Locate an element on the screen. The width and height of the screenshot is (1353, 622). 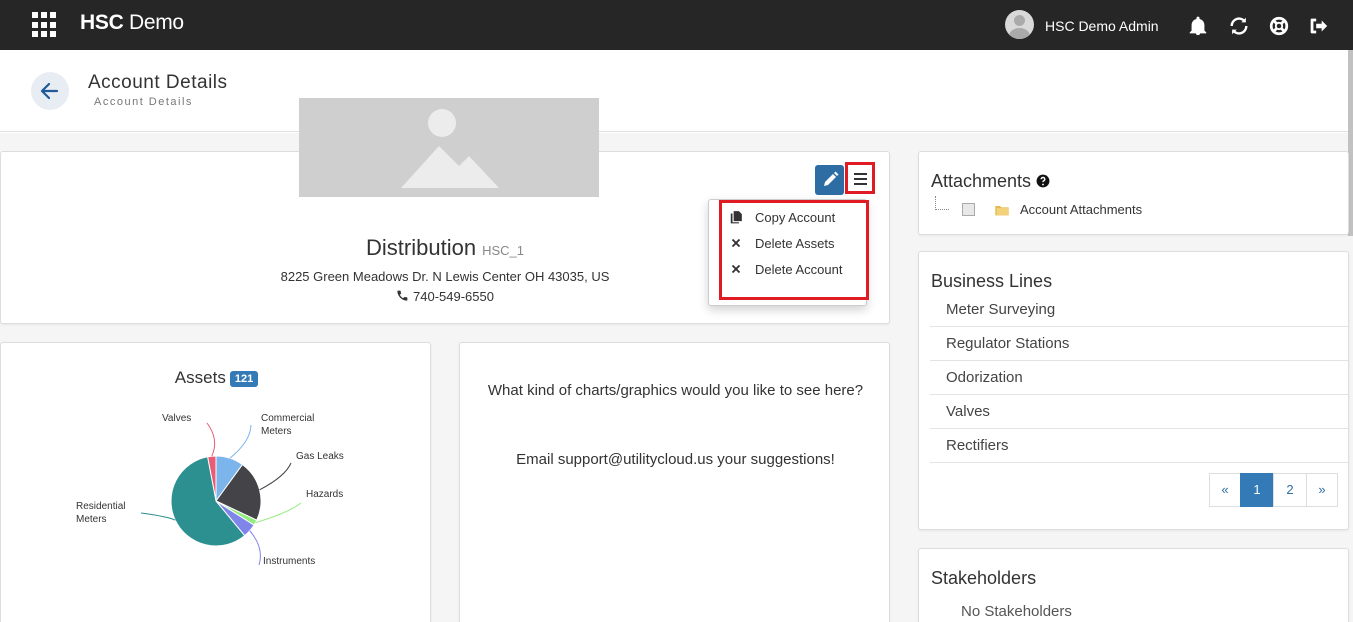
pie-label: Valves is located at coordinates (176, 418).